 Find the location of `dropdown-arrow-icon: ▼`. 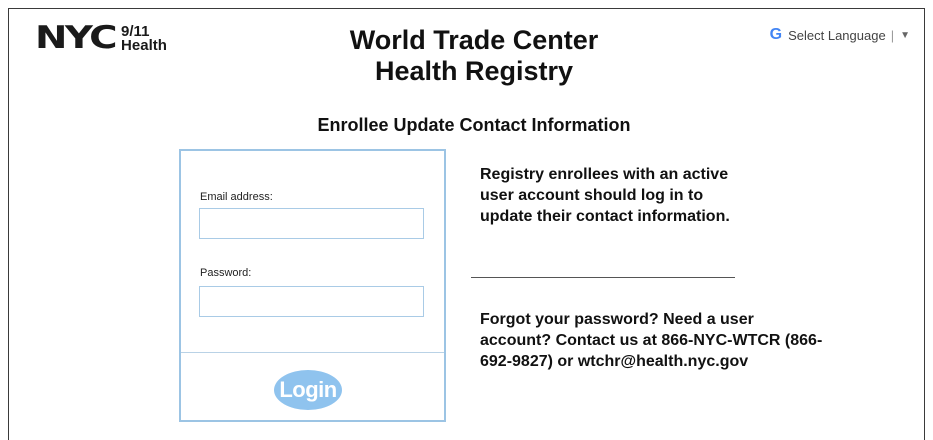

dropdown-arrow-icon: ▼ is located at coordinates (905, 35).